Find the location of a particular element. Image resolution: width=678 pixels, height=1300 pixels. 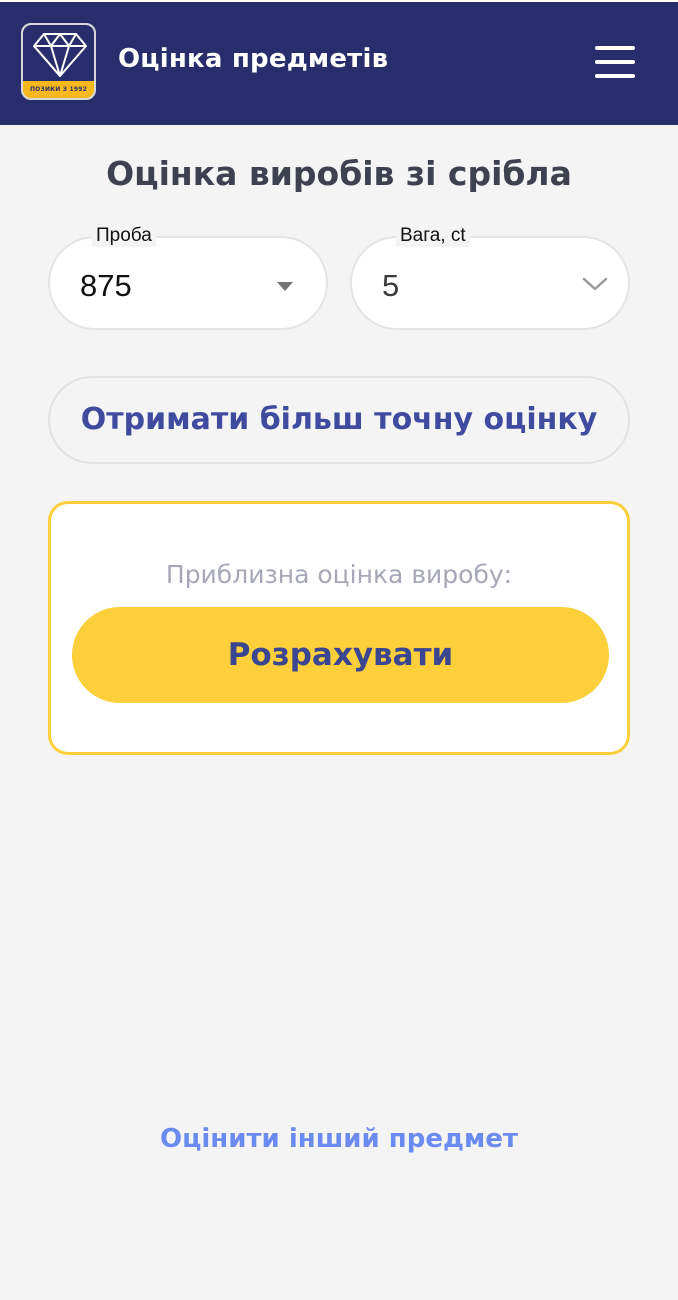

proba-value: 875 is located at coordinates (106, 285).